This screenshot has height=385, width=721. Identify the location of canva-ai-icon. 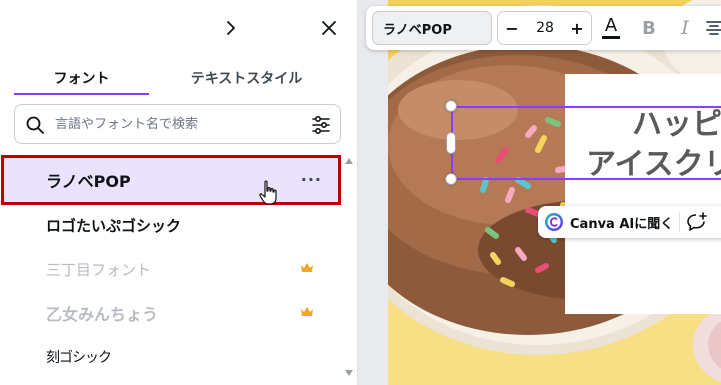
(554, 222).